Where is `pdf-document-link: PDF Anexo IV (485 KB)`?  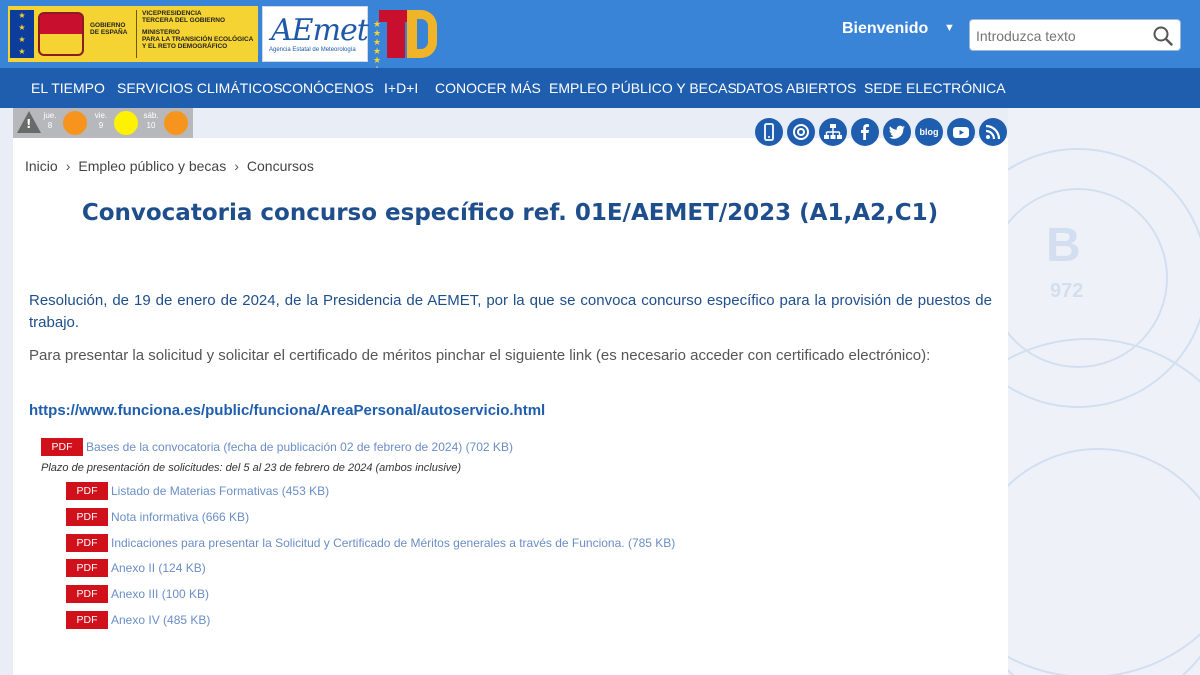
pdf-document-link: PDF Anexo IV (485 KB) is located at coordinates (138, 620).